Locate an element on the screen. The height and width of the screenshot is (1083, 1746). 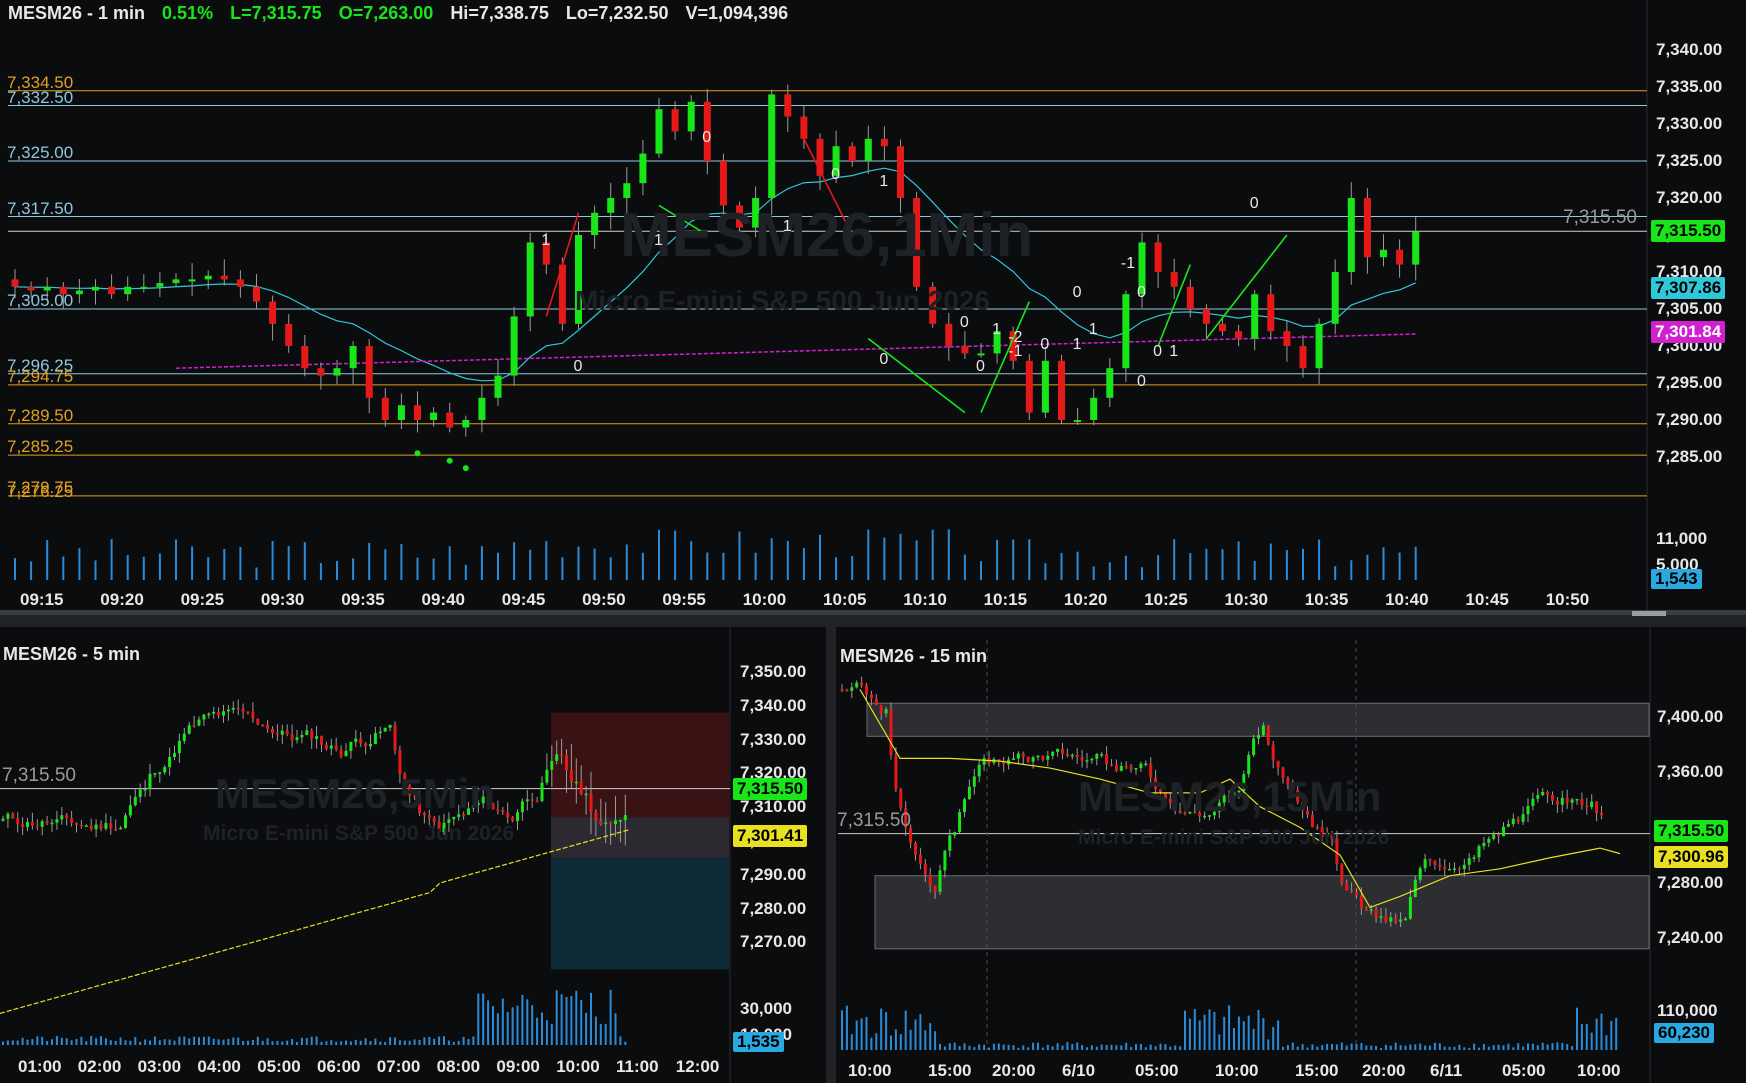
bl-yaxis-label: 7,290.00 is located at coordinates (773, 874).